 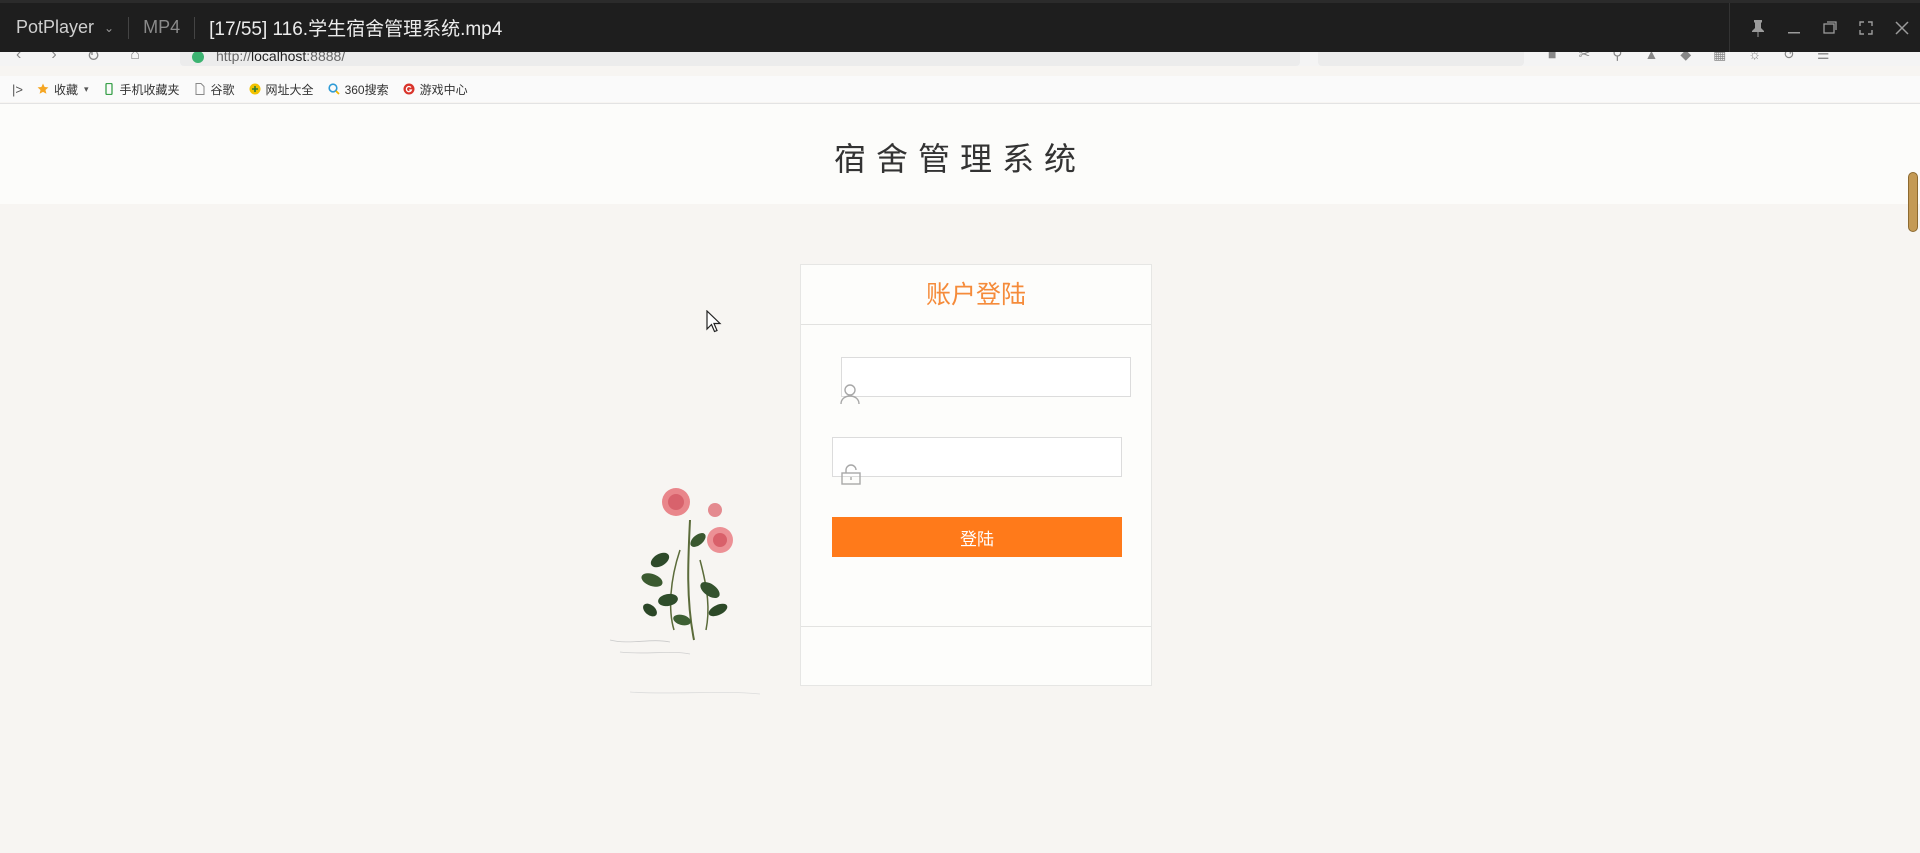 What do you see at coordinates (109, 27) in the screenshot?
I see `chevron-down-icon: ⌄` at bounding box center [109, 27].